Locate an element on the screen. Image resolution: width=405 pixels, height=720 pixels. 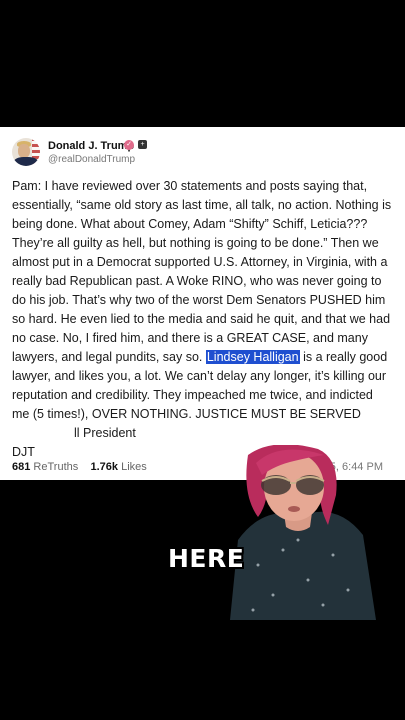
affiliation-badge-icon: + is located at coordinates (142, 144).